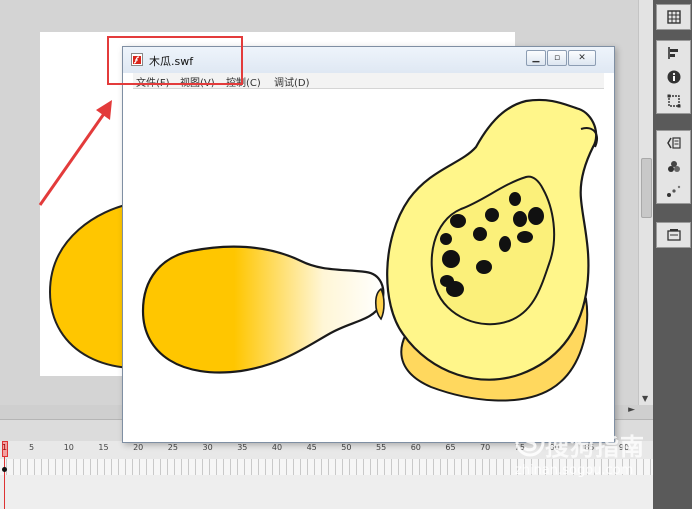 The height and width of the screenshot is (509, 692). What do you see at coordinates (673, 191) in the screenshot?
I see `motion-icon` at bounding box center [673, 191].